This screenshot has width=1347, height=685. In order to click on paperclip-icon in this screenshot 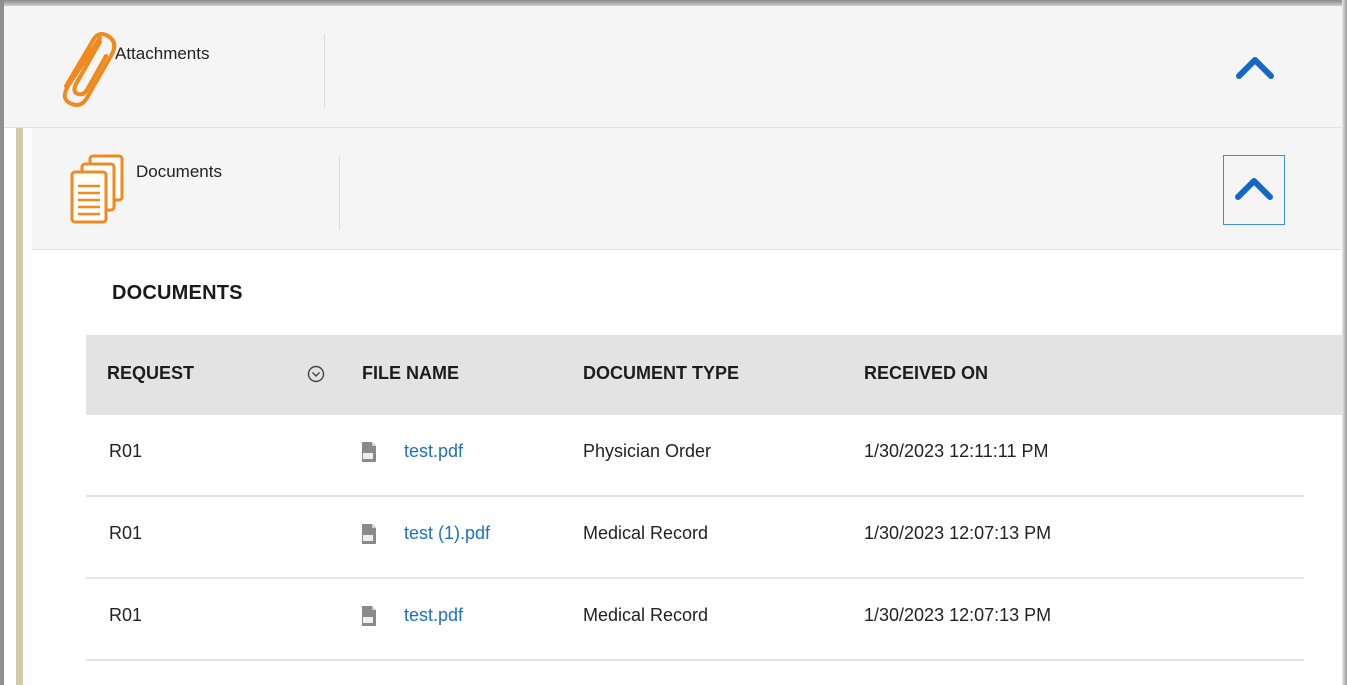, I will do `click(83, 69)`.